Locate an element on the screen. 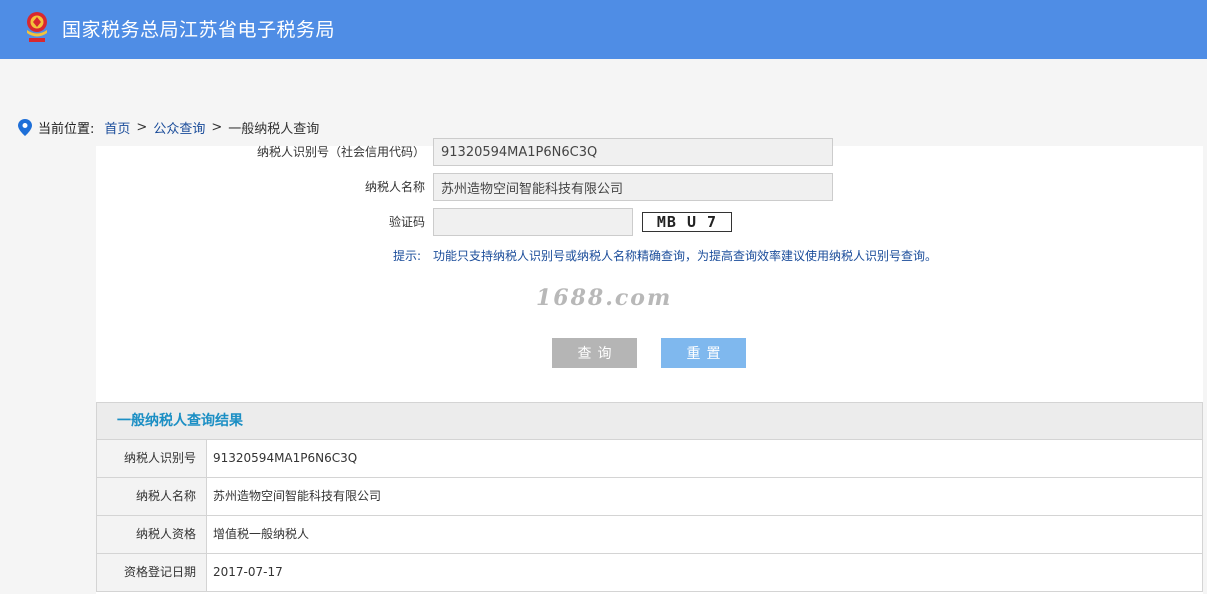  breadcrumb: 当前位置: 首页 > 公众查询 > 一般纳税人查询 is located at coordinates (168, 127).